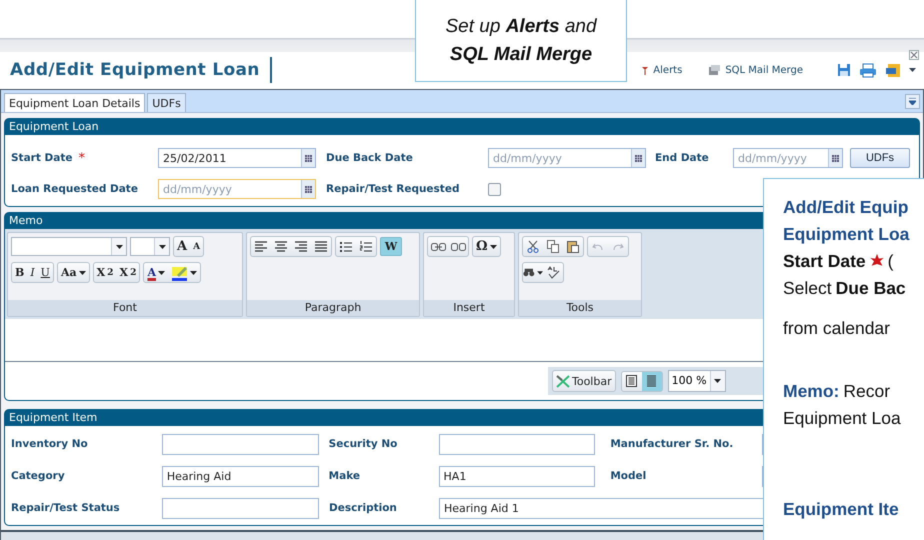 The height and width of the screenshot is (540, 924). I want to click on field-label: Inventory No, so click(49, 444).